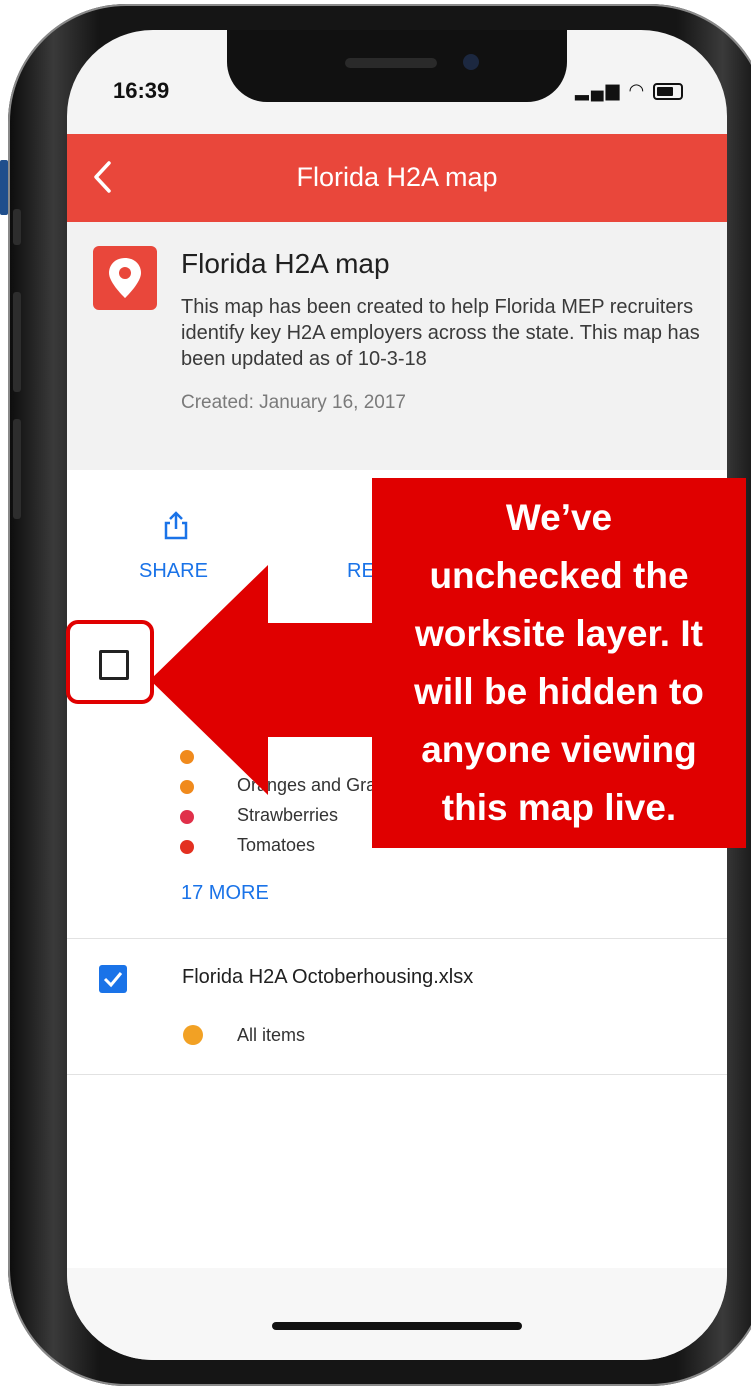  I want to click on bottom-bar, so click(397, 1314).